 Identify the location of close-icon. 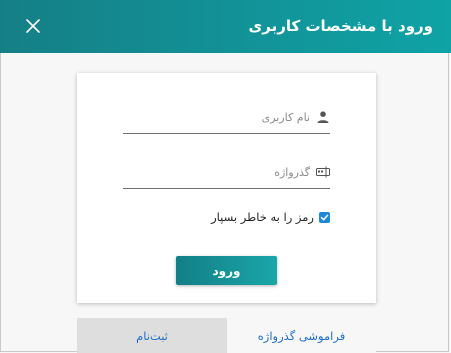
(33, 26).